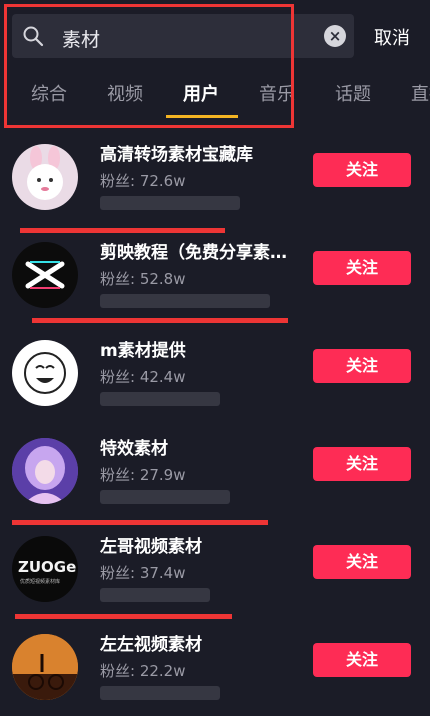 This screenshot has width=430, height=716. Describe the element at coordinates (215, 667) in the screenshot. I see `list-item: 左左视频素材 粉丝: 22.2w 关注` at that location.